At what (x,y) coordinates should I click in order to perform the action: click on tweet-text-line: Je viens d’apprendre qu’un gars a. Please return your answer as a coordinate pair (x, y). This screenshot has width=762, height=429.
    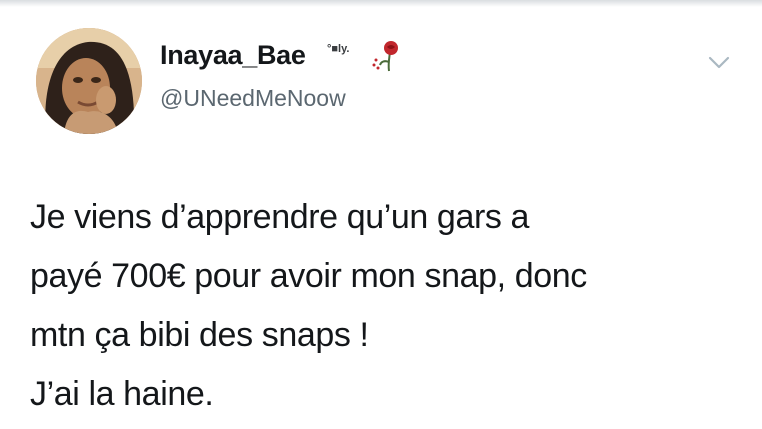
    Looking at the image, I should click on (280, 217).